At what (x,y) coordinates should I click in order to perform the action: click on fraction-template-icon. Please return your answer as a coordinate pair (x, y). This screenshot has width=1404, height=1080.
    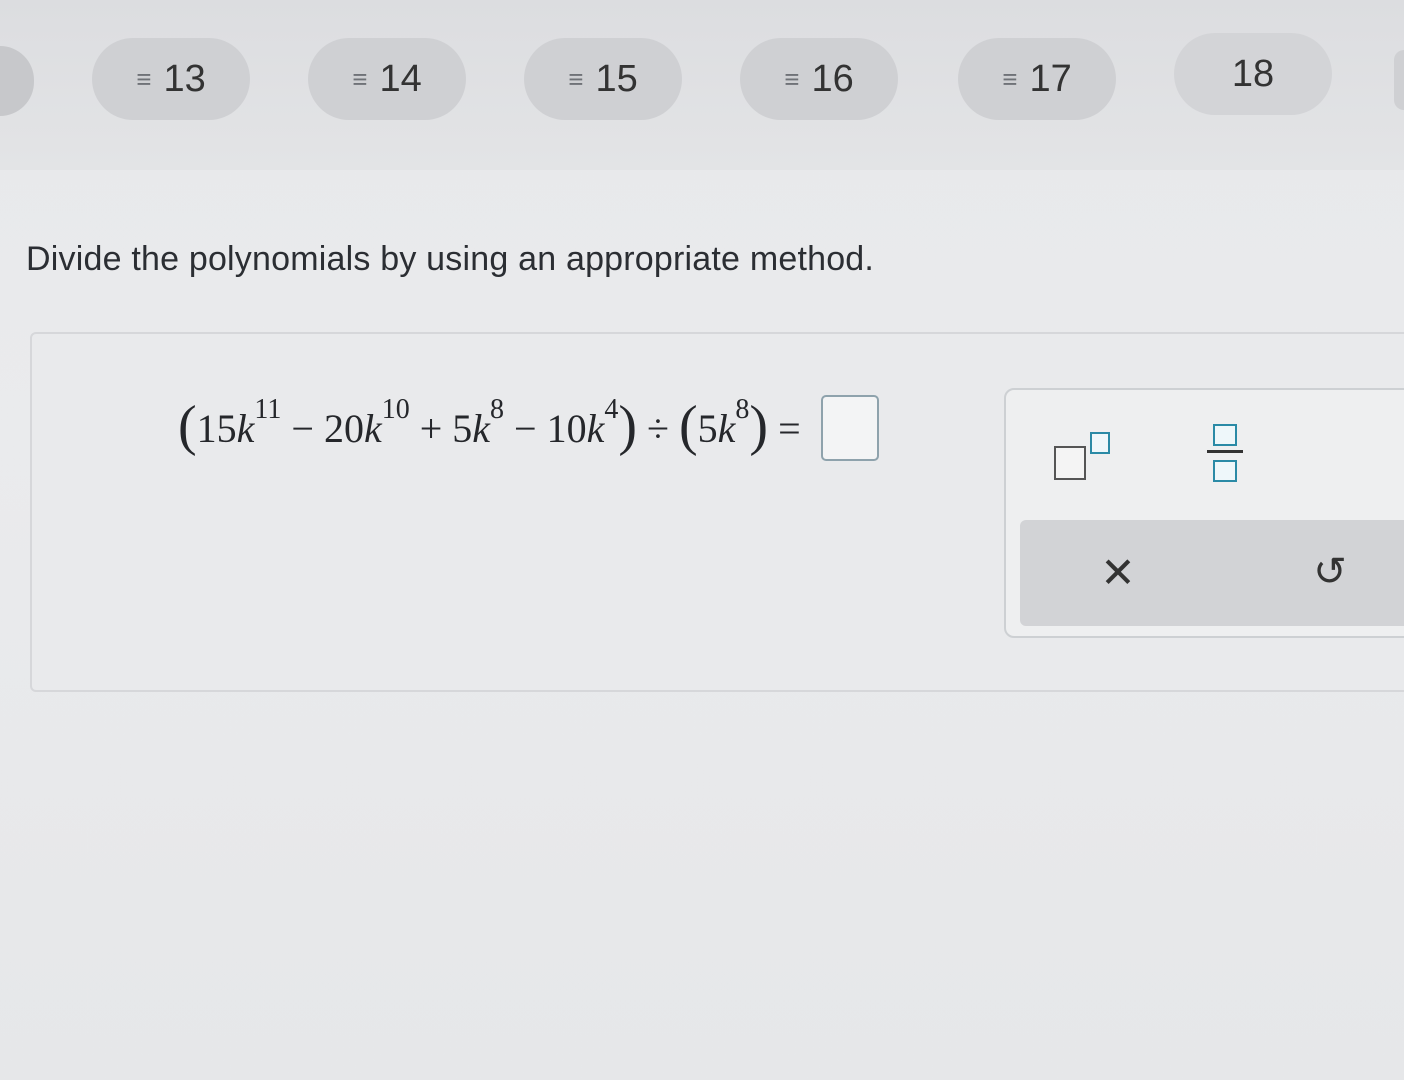
    Looking at the image, I should click on (1225, 453).